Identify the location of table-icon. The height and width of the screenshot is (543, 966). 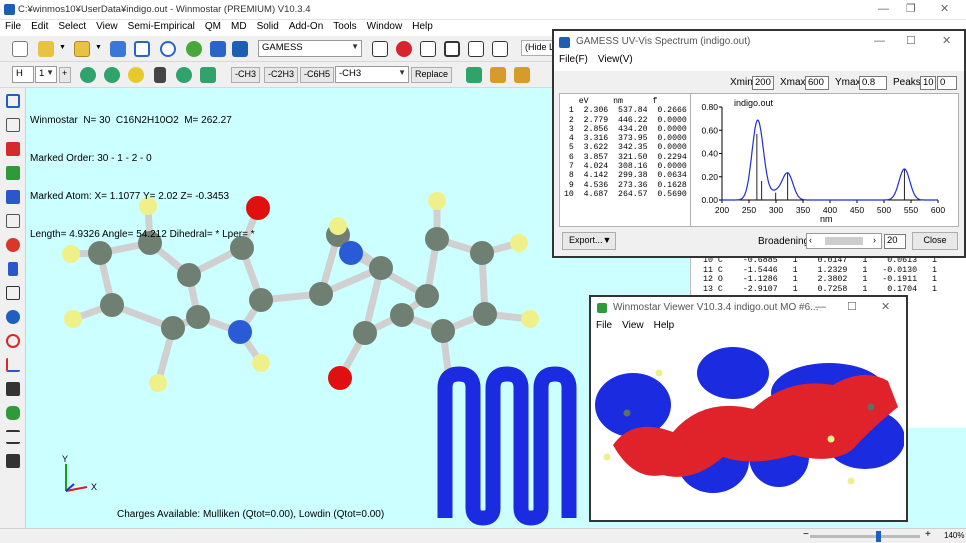
(13, 293).